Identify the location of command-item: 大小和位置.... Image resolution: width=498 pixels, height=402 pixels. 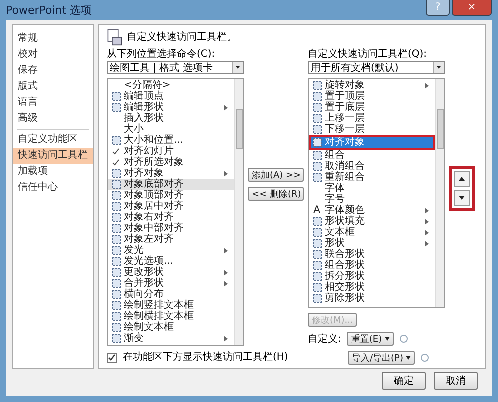
(171, 140).